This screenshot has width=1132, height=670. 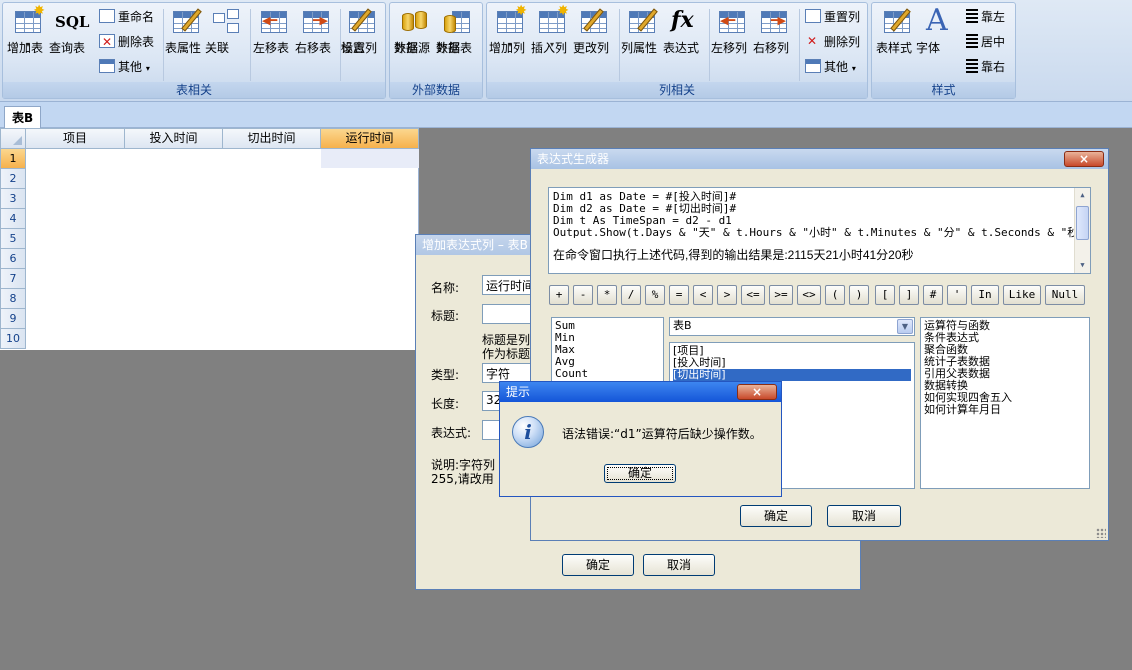 What do you see at coordinates (28, 29) in the screenshot?
I see `add-table-button: ✸ 增加表 ▾` at bounding box center [28, 29].